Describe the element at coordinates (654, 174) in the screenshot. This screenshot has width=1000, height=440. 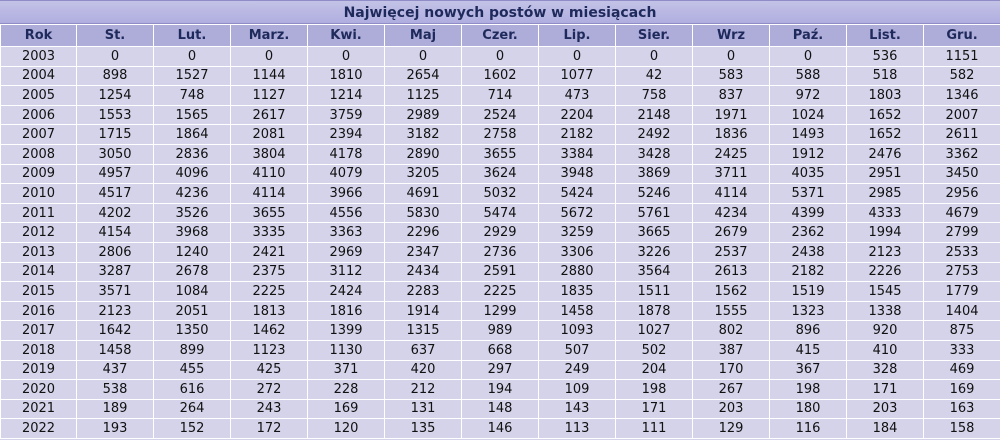
I see `post-count-cell: 3869` at that location.